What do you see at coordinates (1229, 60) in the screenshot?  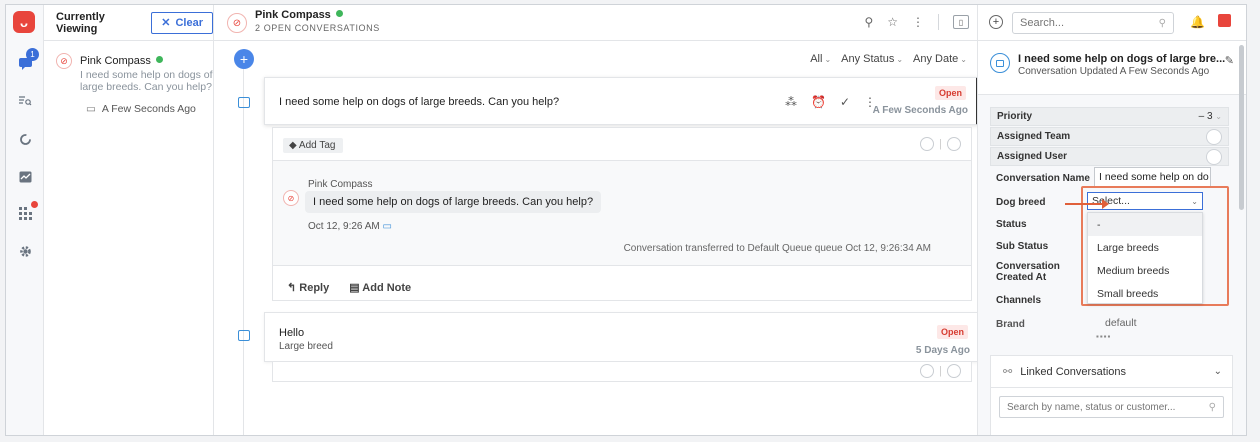 I see `edit-pencil-icon: ✎` at bounding box center [1229, 60].